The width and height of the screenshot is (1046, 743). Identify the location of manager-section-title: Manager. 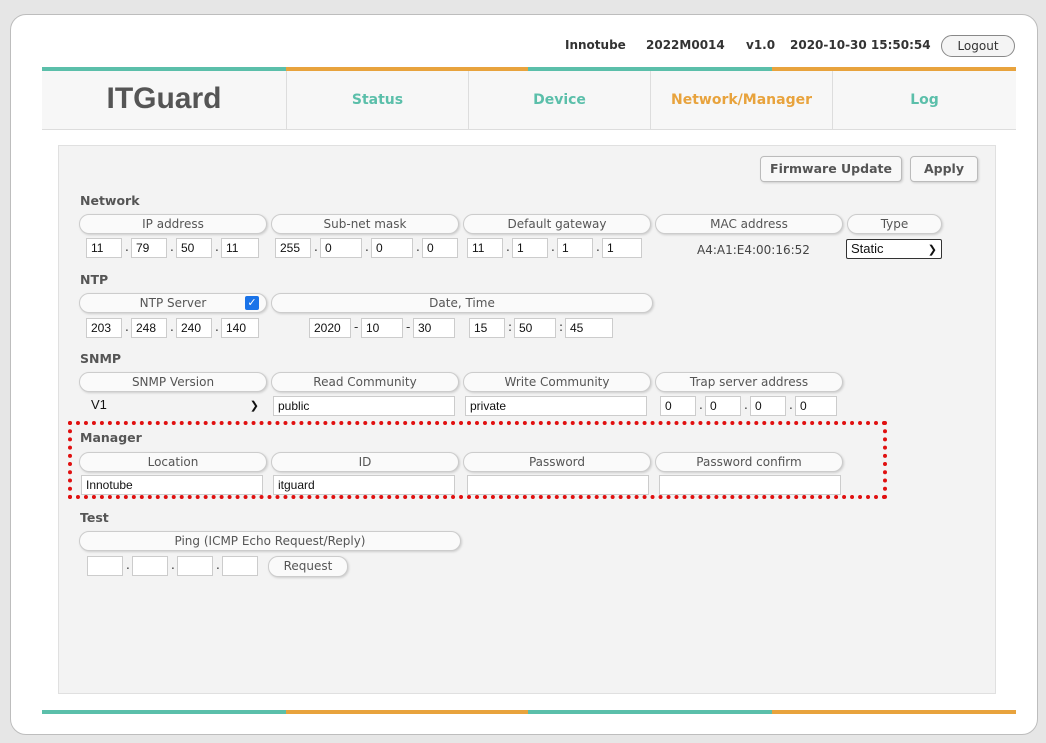
(111, 437).